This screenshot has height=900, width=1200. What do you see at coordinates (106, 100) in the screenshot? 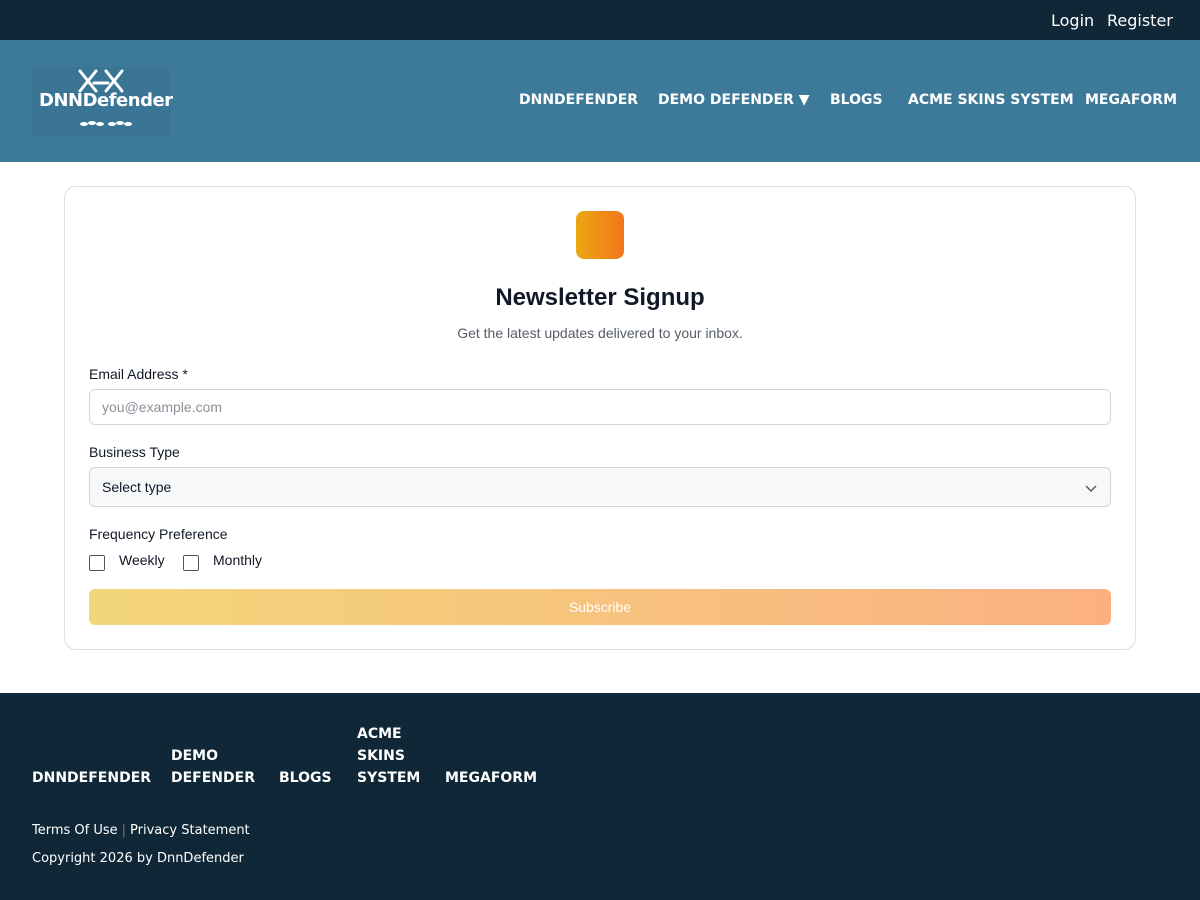
I see `logo-text: DNNDefender` at bounding box center [106, 100].